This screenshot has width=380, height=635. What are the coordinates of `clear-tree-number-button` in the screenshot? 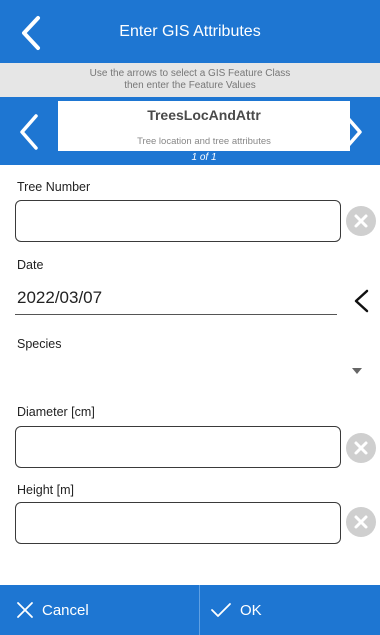 It's located at (361, 221).